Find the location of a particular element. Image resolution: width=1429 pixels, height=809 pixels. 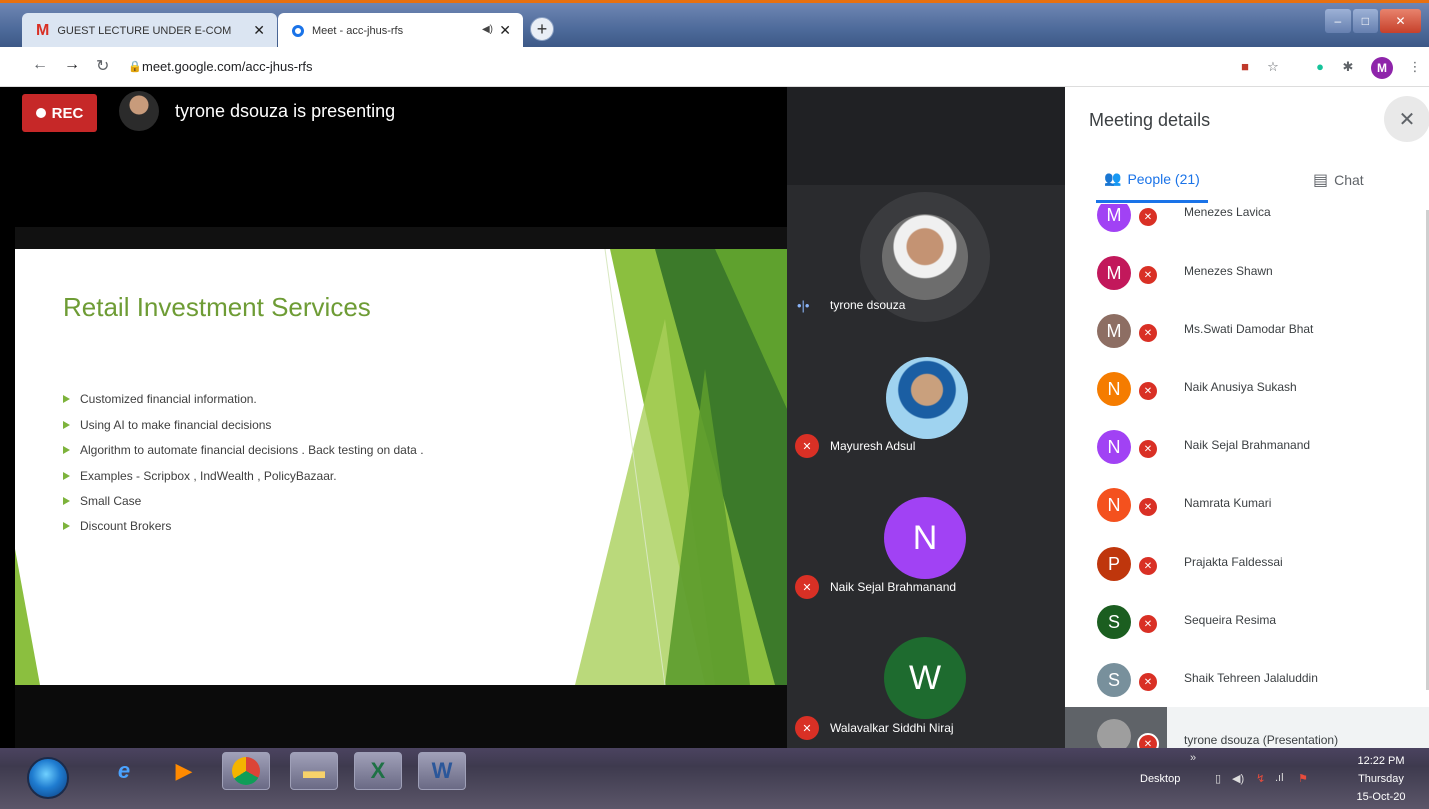

slide-bullet: Discount Brokers is located at coordinates (117, 526).